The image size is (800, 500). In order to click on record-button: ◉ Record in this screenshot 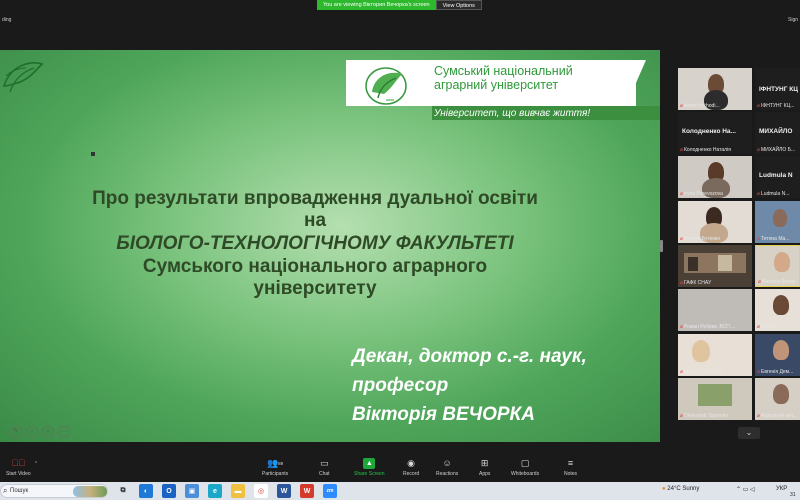, I will do `click(411, 467)`.